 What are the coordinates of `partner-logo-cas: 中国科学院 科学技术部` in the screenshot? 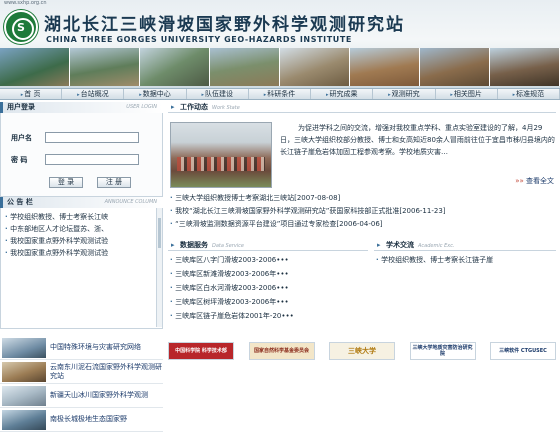 It's located at (201, 351).